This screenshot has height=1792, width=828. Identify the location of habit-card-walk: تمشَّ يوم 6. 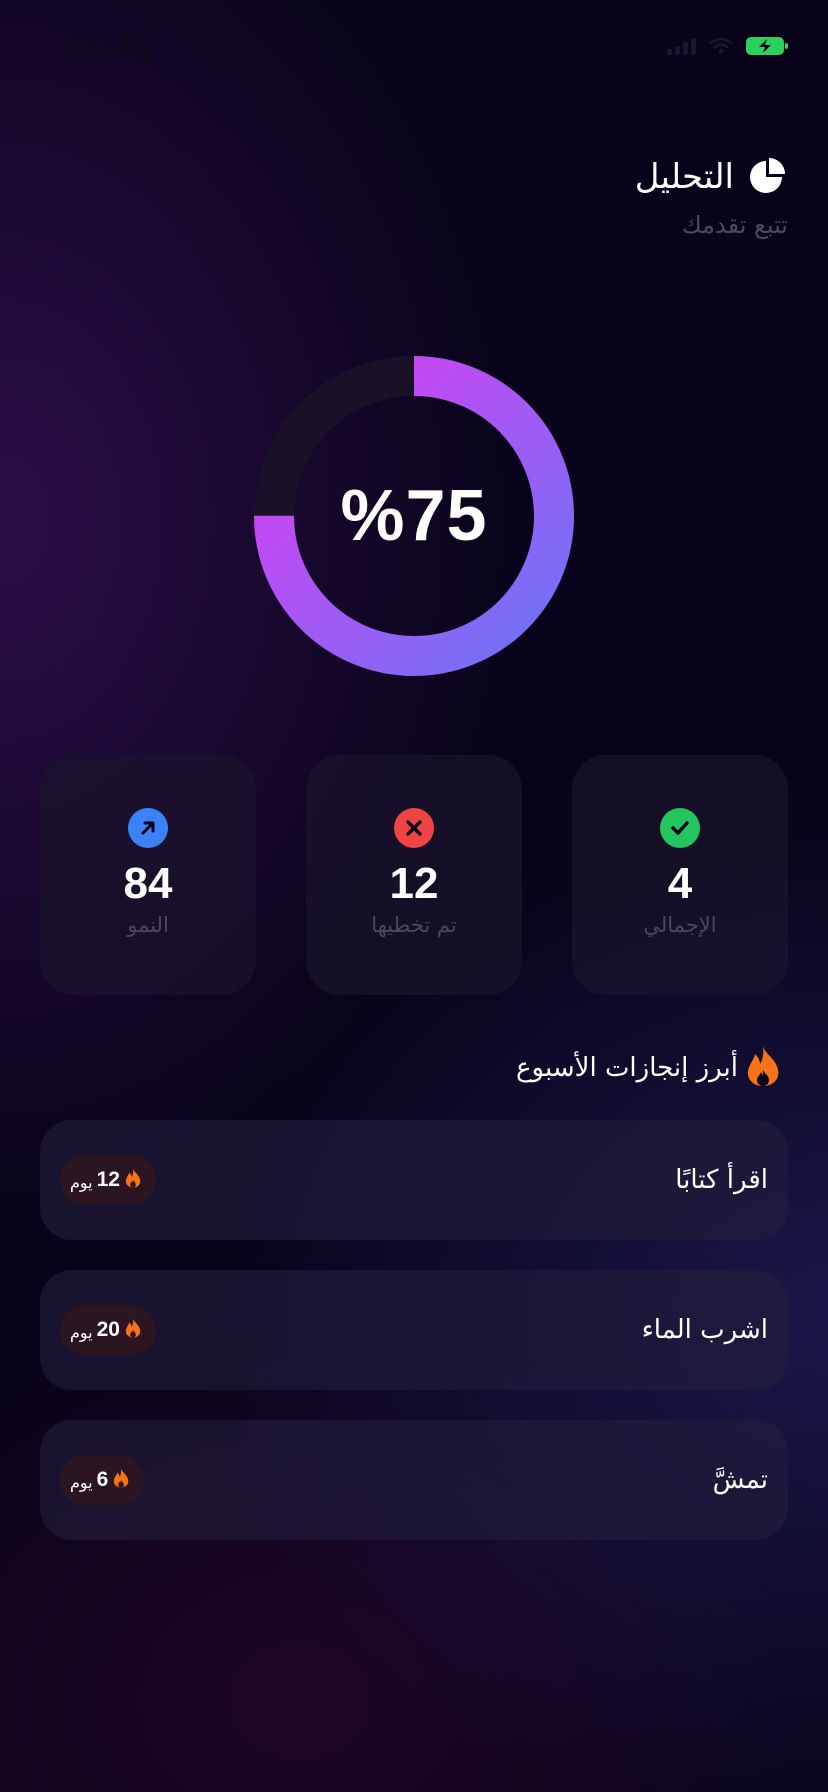
(414, 1480).